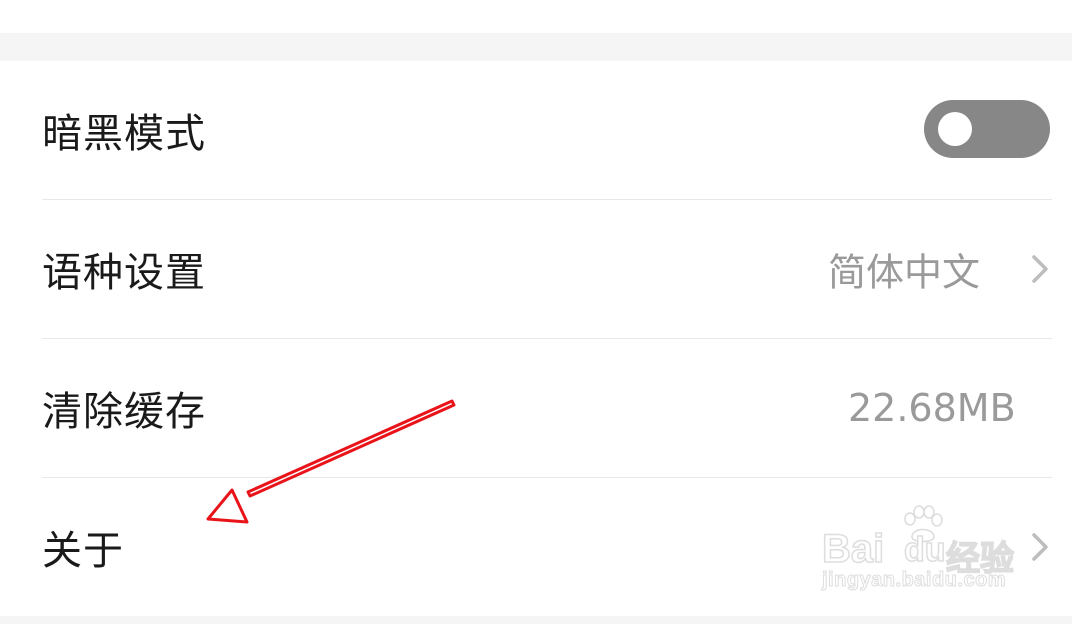 The image size is (1072, 624). I want to click on baidu-watermark: Bai du 经验 jingyan.baidu.com, so click(920, 555).